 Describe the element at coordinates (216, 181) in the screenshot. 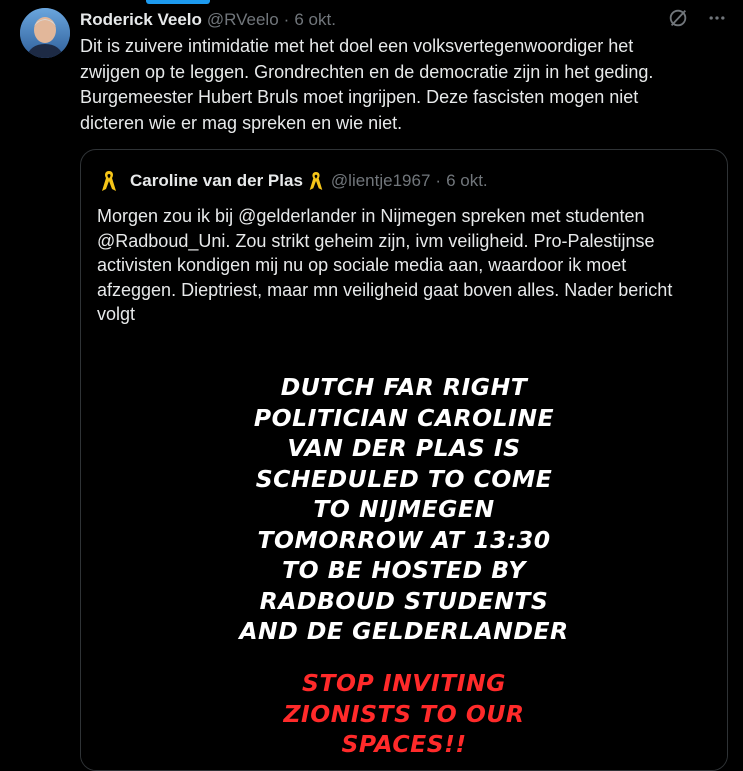

I see `quote-author-name: Caroline van der Plas` at that location.